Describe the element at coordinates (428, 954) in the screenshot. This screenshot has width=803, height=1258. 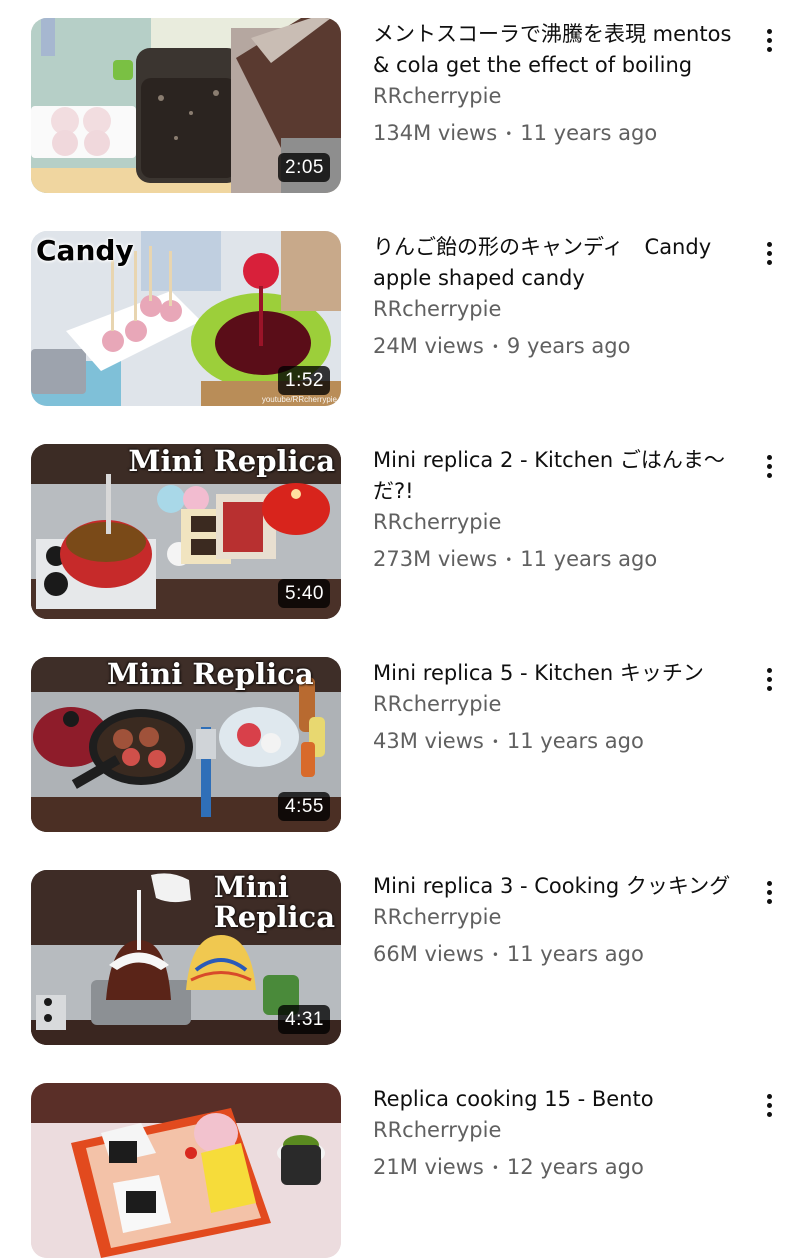
I see `view-count: 66M views` at that location.